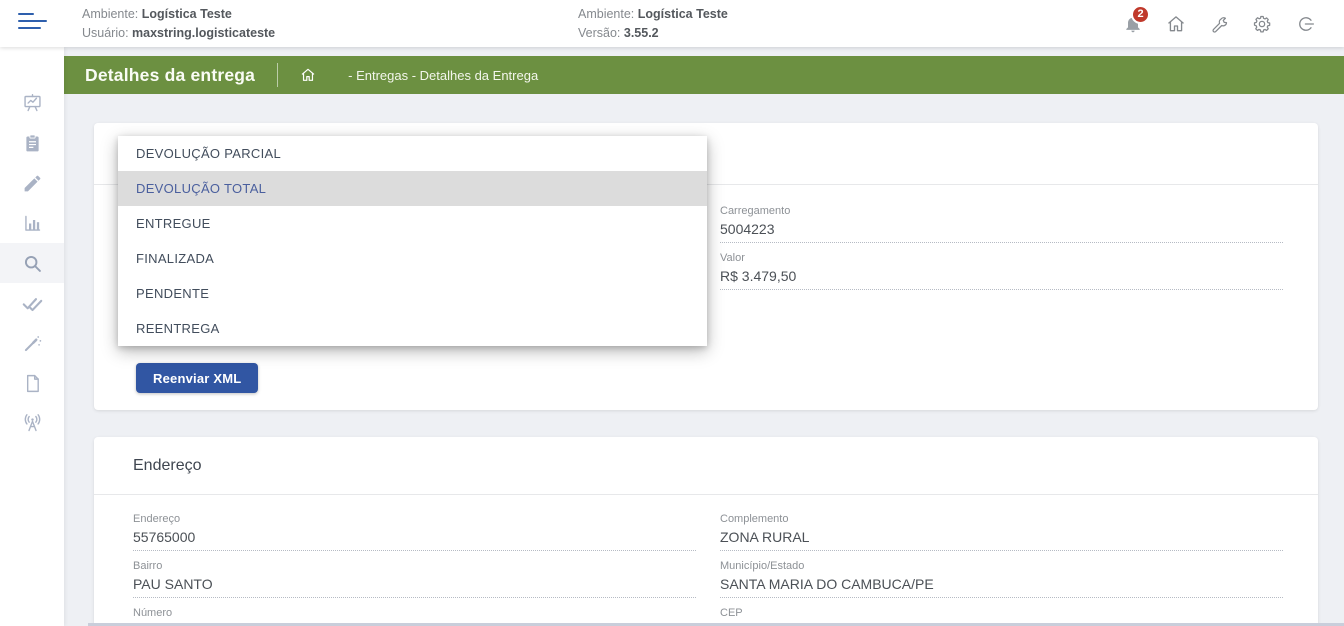 Image resolution: width=1344 pixels, height=626 pixels. What do you see at coordinates (1140, 14) in the screenshot?
I see `notification-badge: 2` at bounding box center [1140, 14].